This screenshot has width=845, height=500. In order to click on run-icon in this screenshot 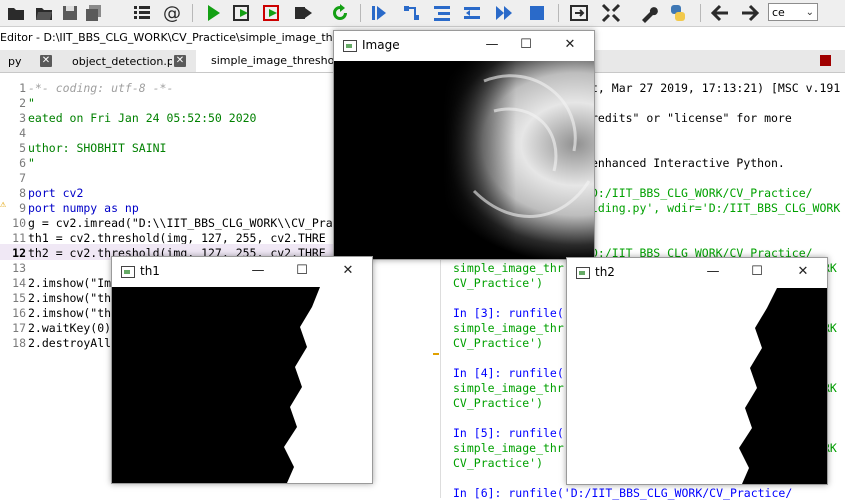, I will do `click(213, 13)`.